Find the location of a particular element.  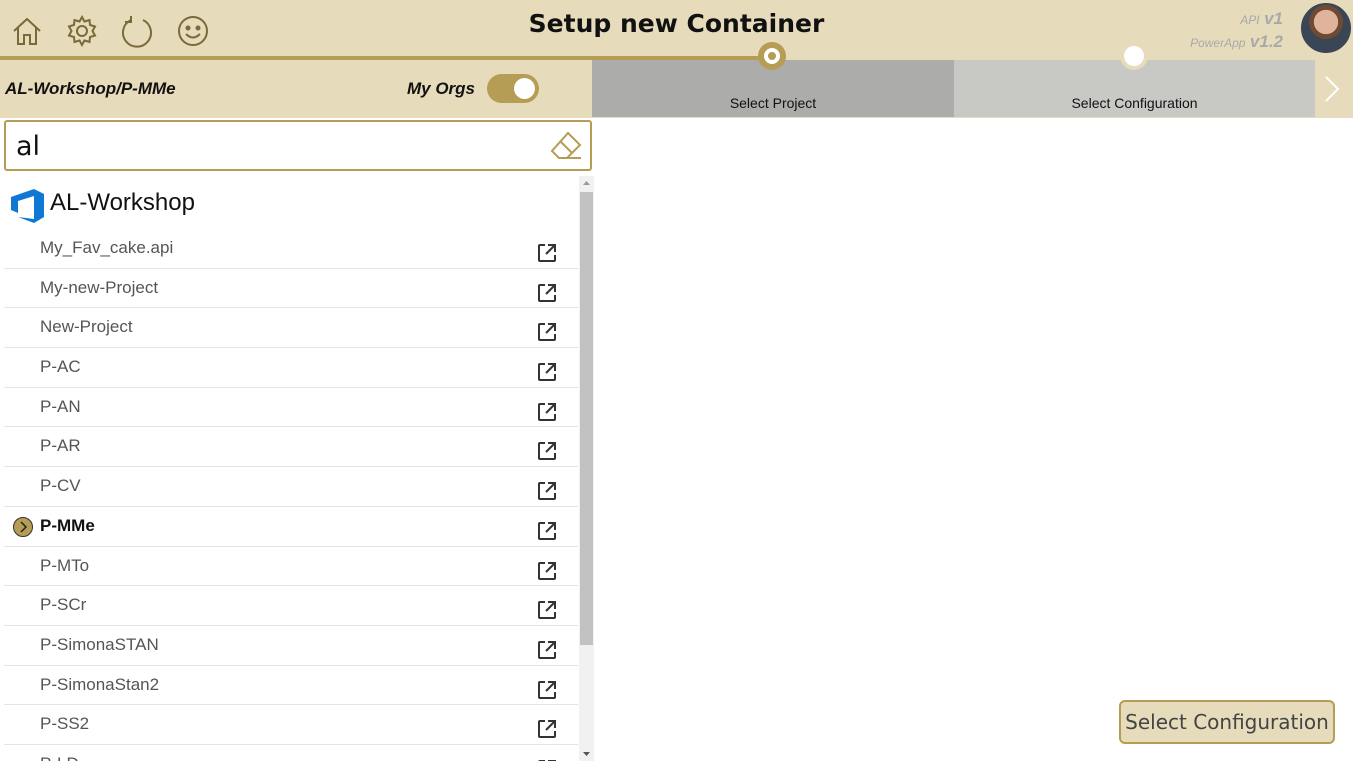

step-indicator-active is located at coordinates (772, 56).